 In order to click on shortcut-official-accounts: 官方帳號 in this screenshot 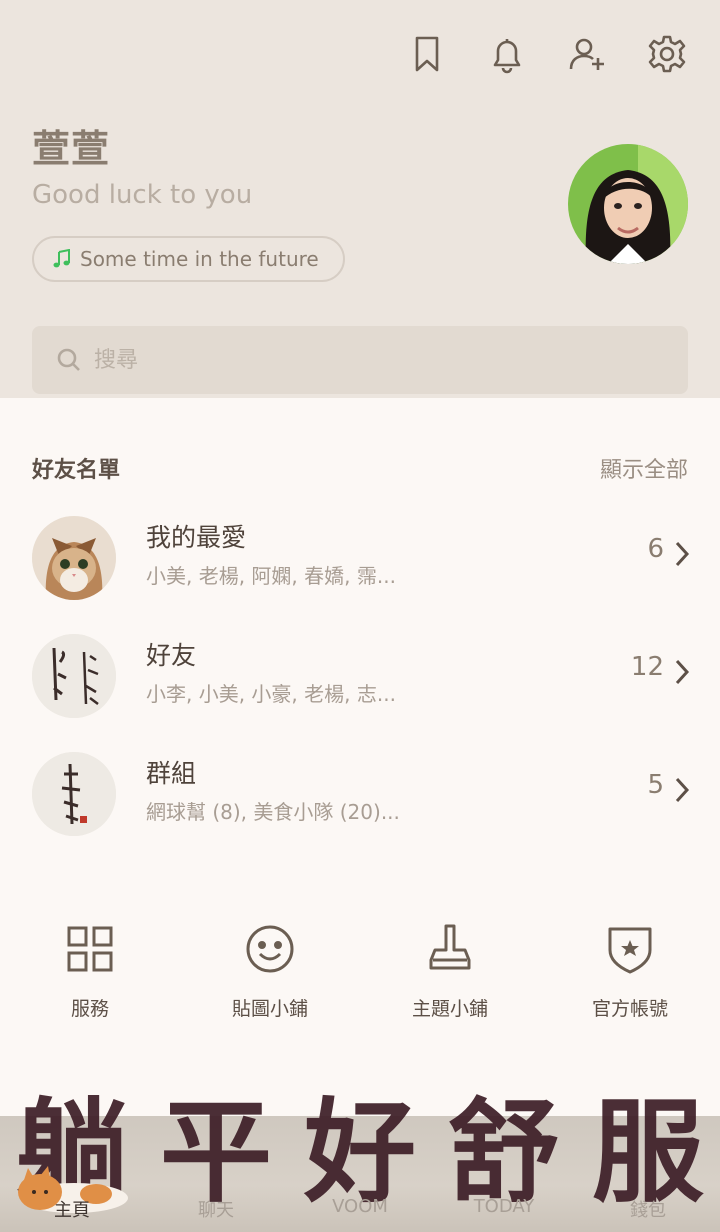, I will do `click(630, 970)`.